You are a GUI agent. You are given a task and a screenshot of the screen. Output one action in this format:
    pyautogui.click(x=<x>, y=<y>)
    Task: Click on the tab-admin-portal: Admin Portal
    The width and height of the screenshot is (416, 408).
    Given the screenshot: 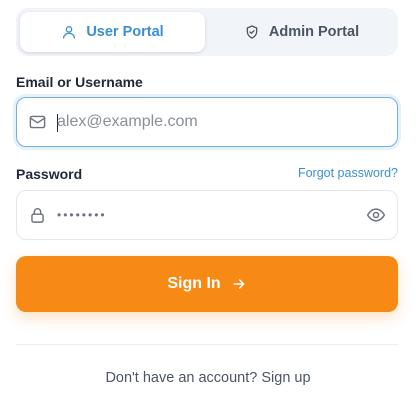 What is the action you would take?
    pyautogui.click(x=301, y=32)
    